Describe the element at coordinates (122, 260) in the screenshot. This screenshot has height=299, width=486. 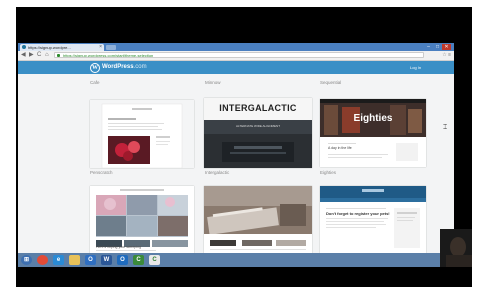
I see `outlook-2-icon: O` at that location.